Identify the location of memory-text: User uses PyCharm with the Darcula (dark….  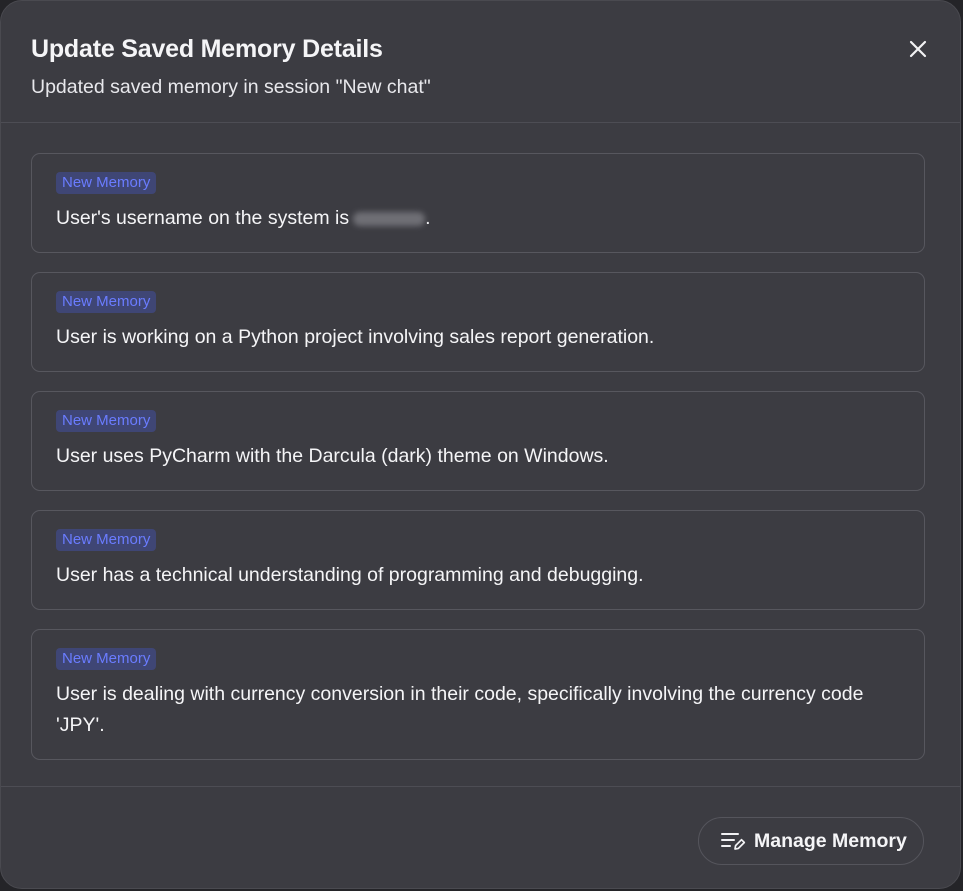
(332, 456).